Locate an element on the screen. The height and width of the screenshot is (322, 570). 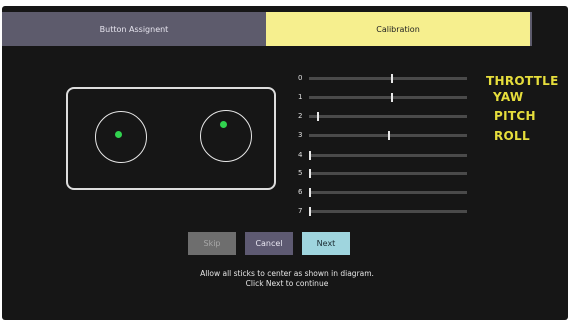
channel-row: 0 is located at coordinates (388, 79).